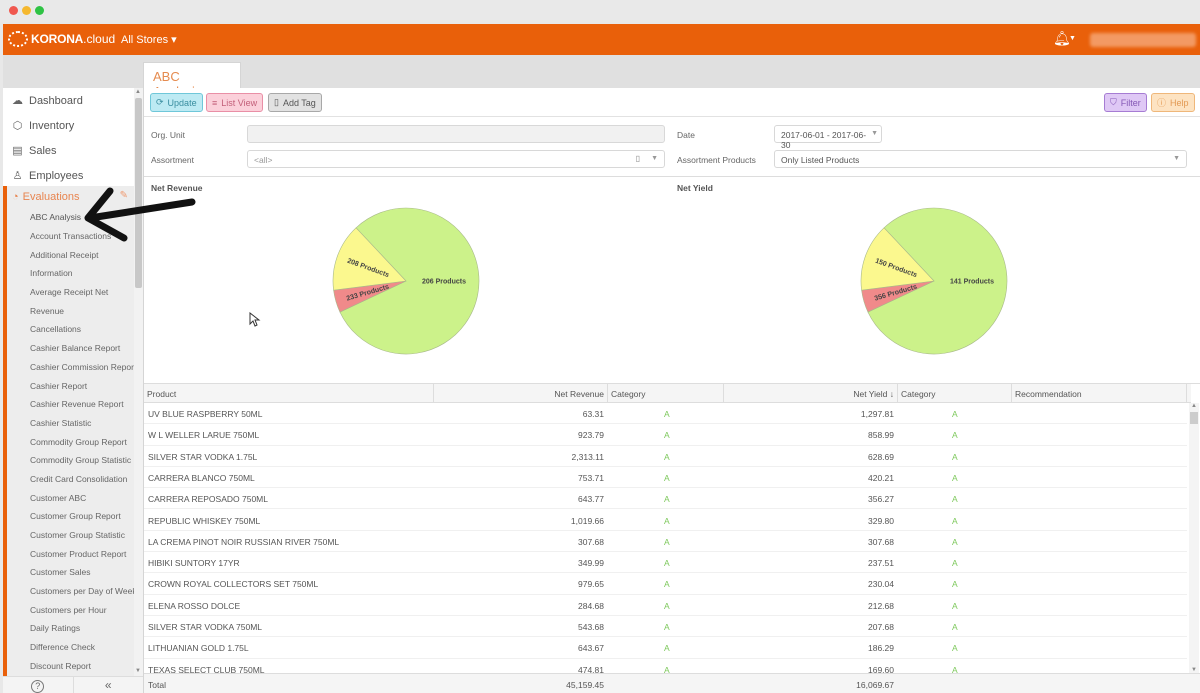 The image size is (1200, 693). What do you see at coordinates (15, 197) in the screenshot?
I see `clock-pie-icon: ◔` at bounding box center [15, 197].